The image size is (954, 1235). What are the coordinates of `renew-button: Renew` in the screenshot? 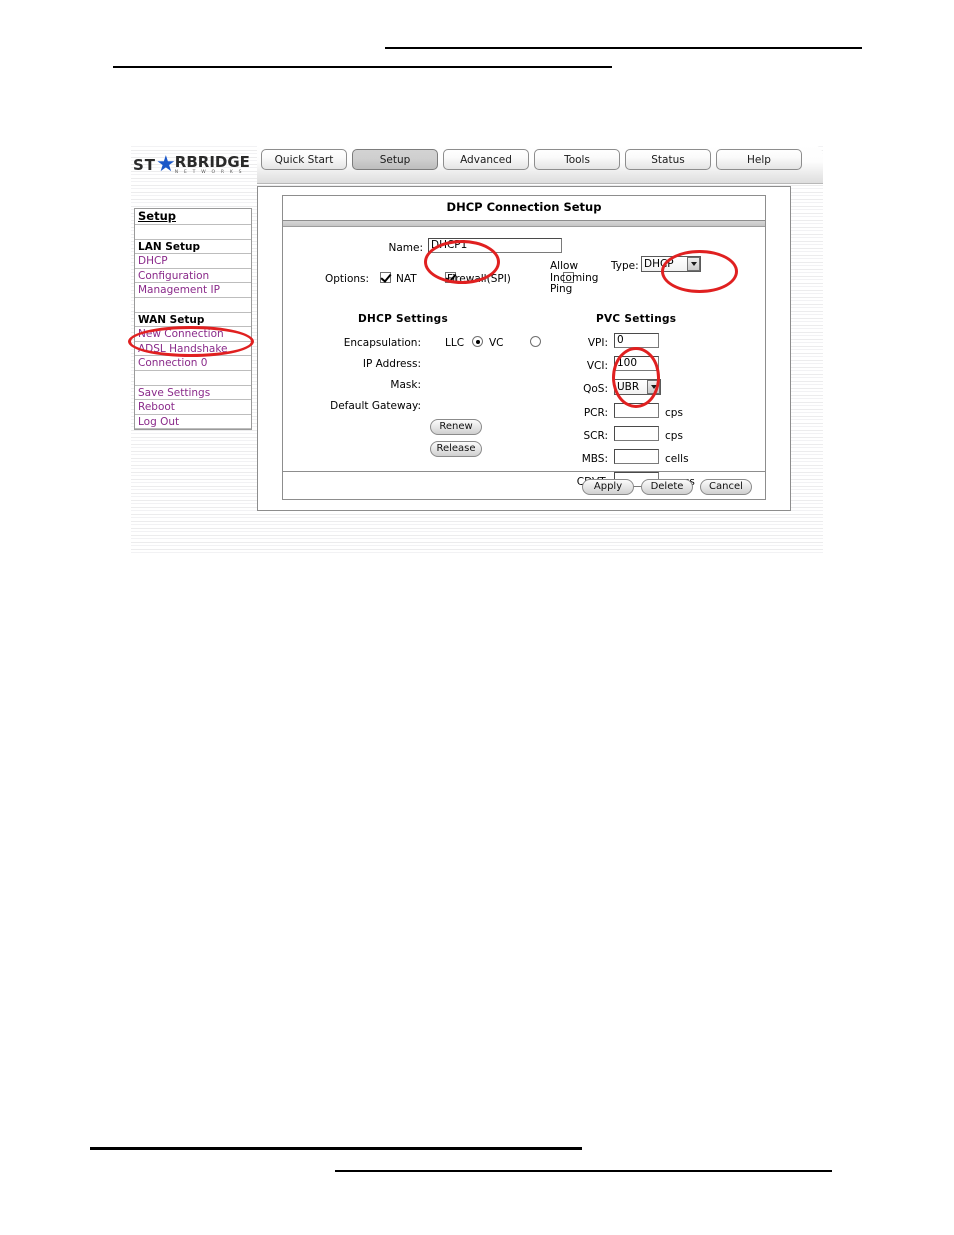 It's located at (456, 427).